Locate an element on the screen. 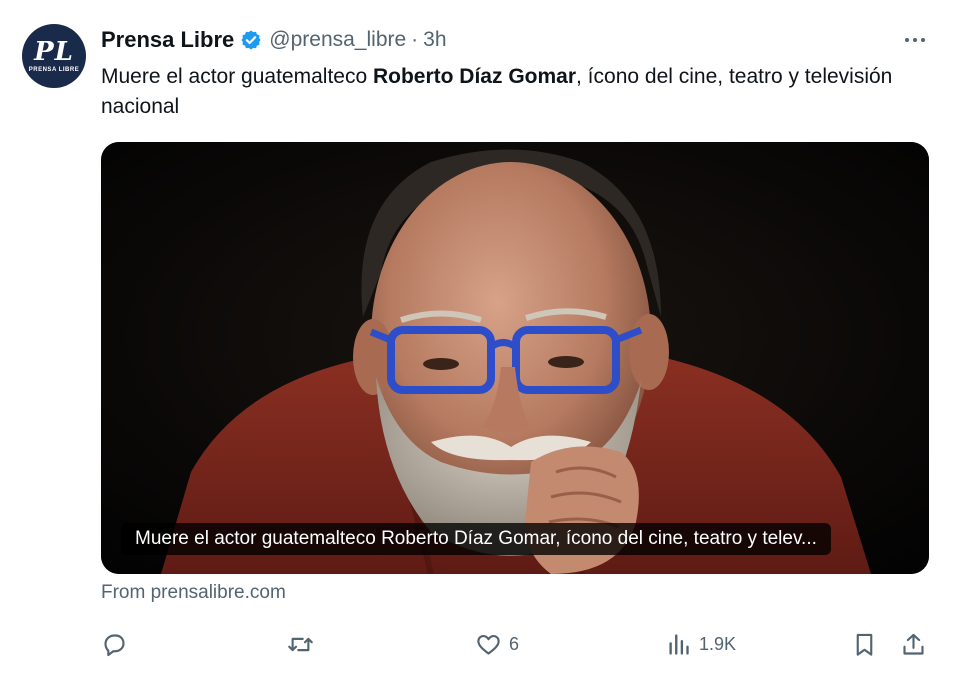 The image size is (960, 693). verified-badge-icon is located at coordinates (251, 40).